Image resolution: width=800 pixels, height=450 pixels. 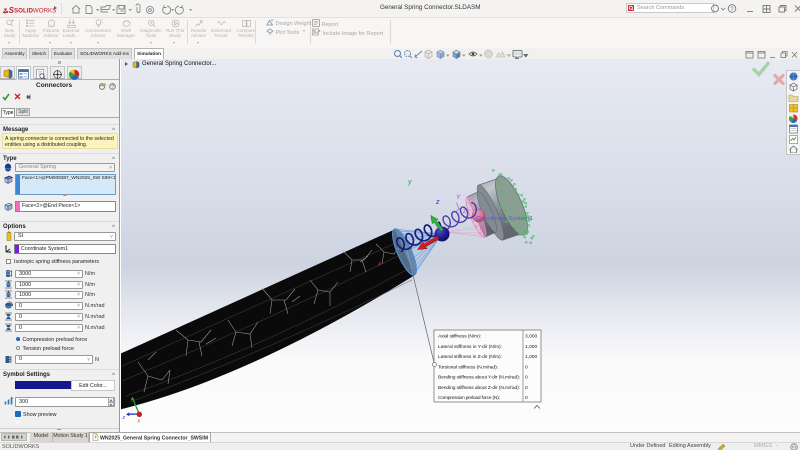 I want to click on svg-text: Torsional stiffness (N.m/rad):, so click(x=468, y=367).